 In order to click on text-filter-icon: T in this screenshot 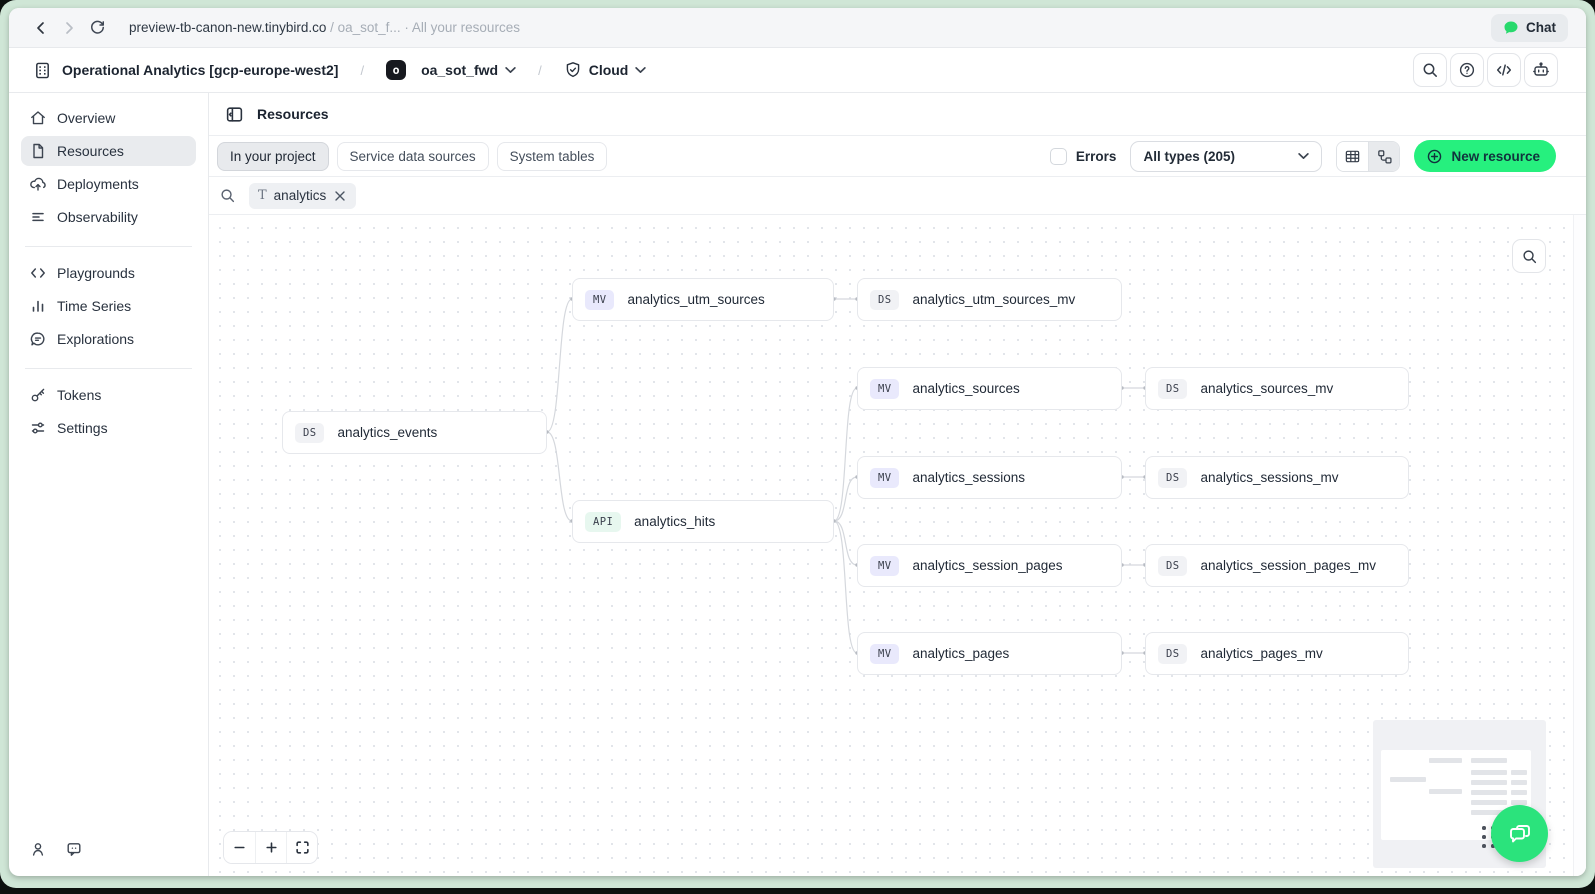, I will do `click(262, 195)`.